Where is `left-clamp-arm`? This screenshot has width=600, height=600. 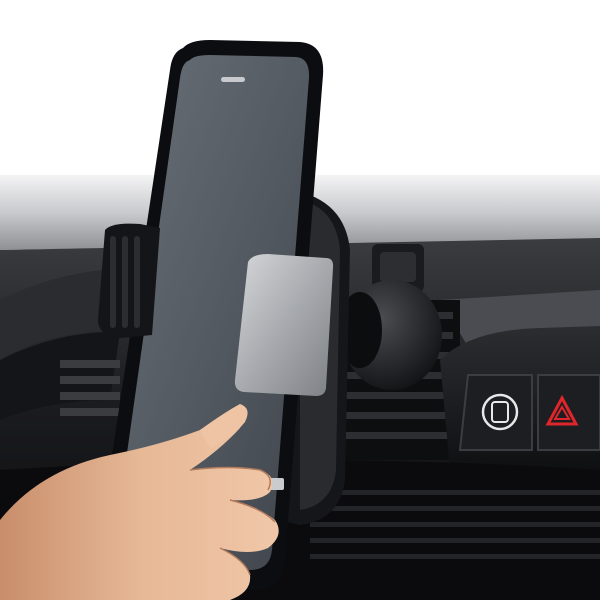
left-clamp-arm is located at coordinates (129, 280).